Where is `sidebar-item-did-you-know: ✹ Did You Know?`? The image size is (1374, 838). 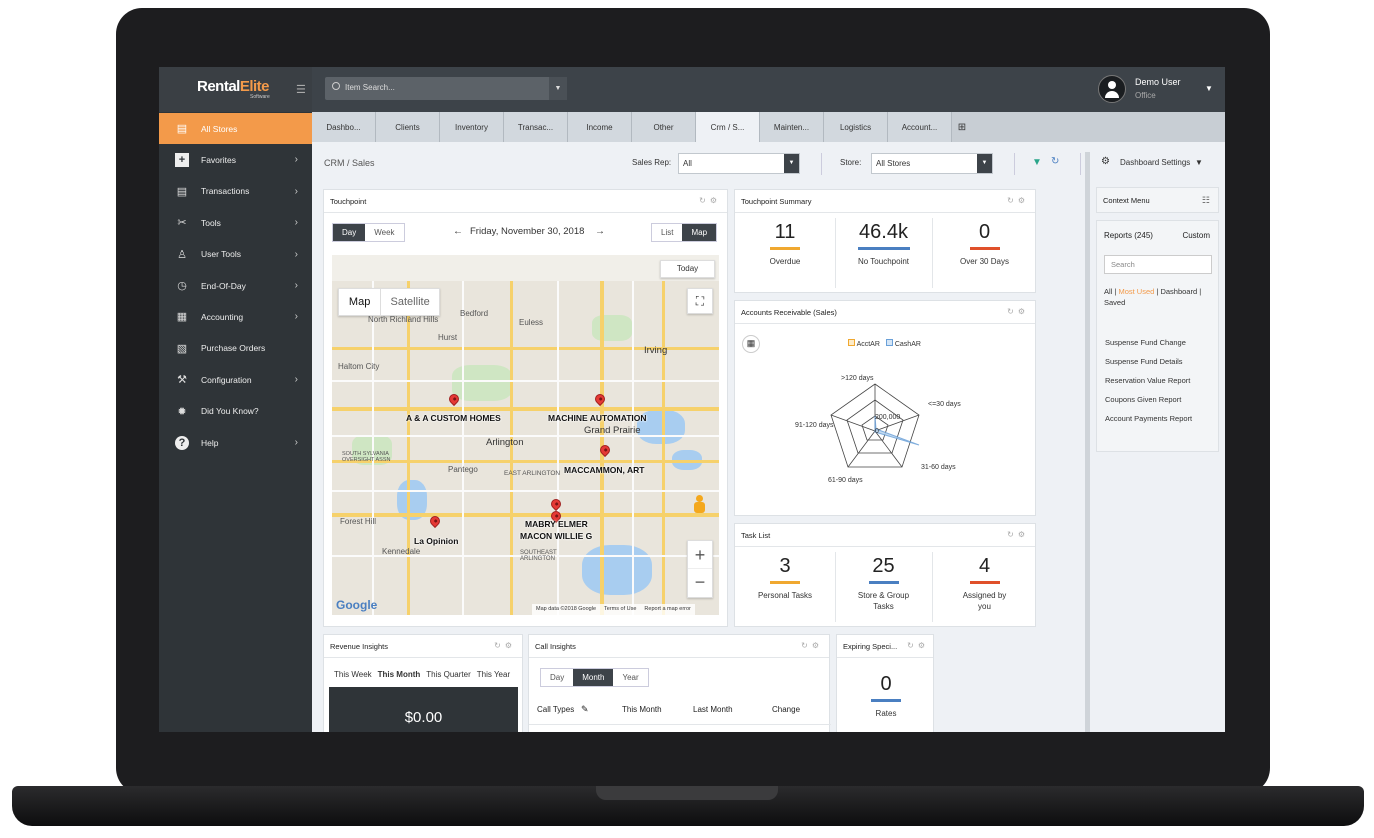 sidebar-item-did-you-know: ✹ Did You Know? is located at coordinates (235, 411).